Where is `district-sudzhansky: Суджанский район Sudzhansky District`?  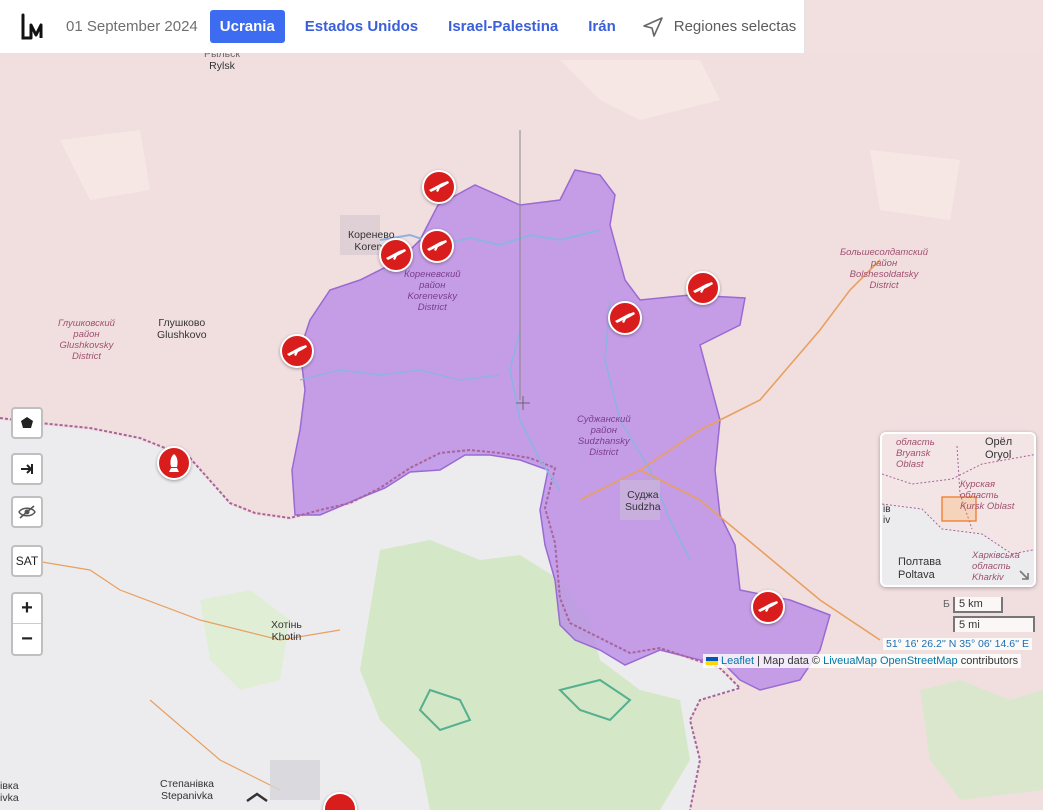
district-sudzhansky: Суджанский район Sudzhansky District is located at coordinates (604, 436).